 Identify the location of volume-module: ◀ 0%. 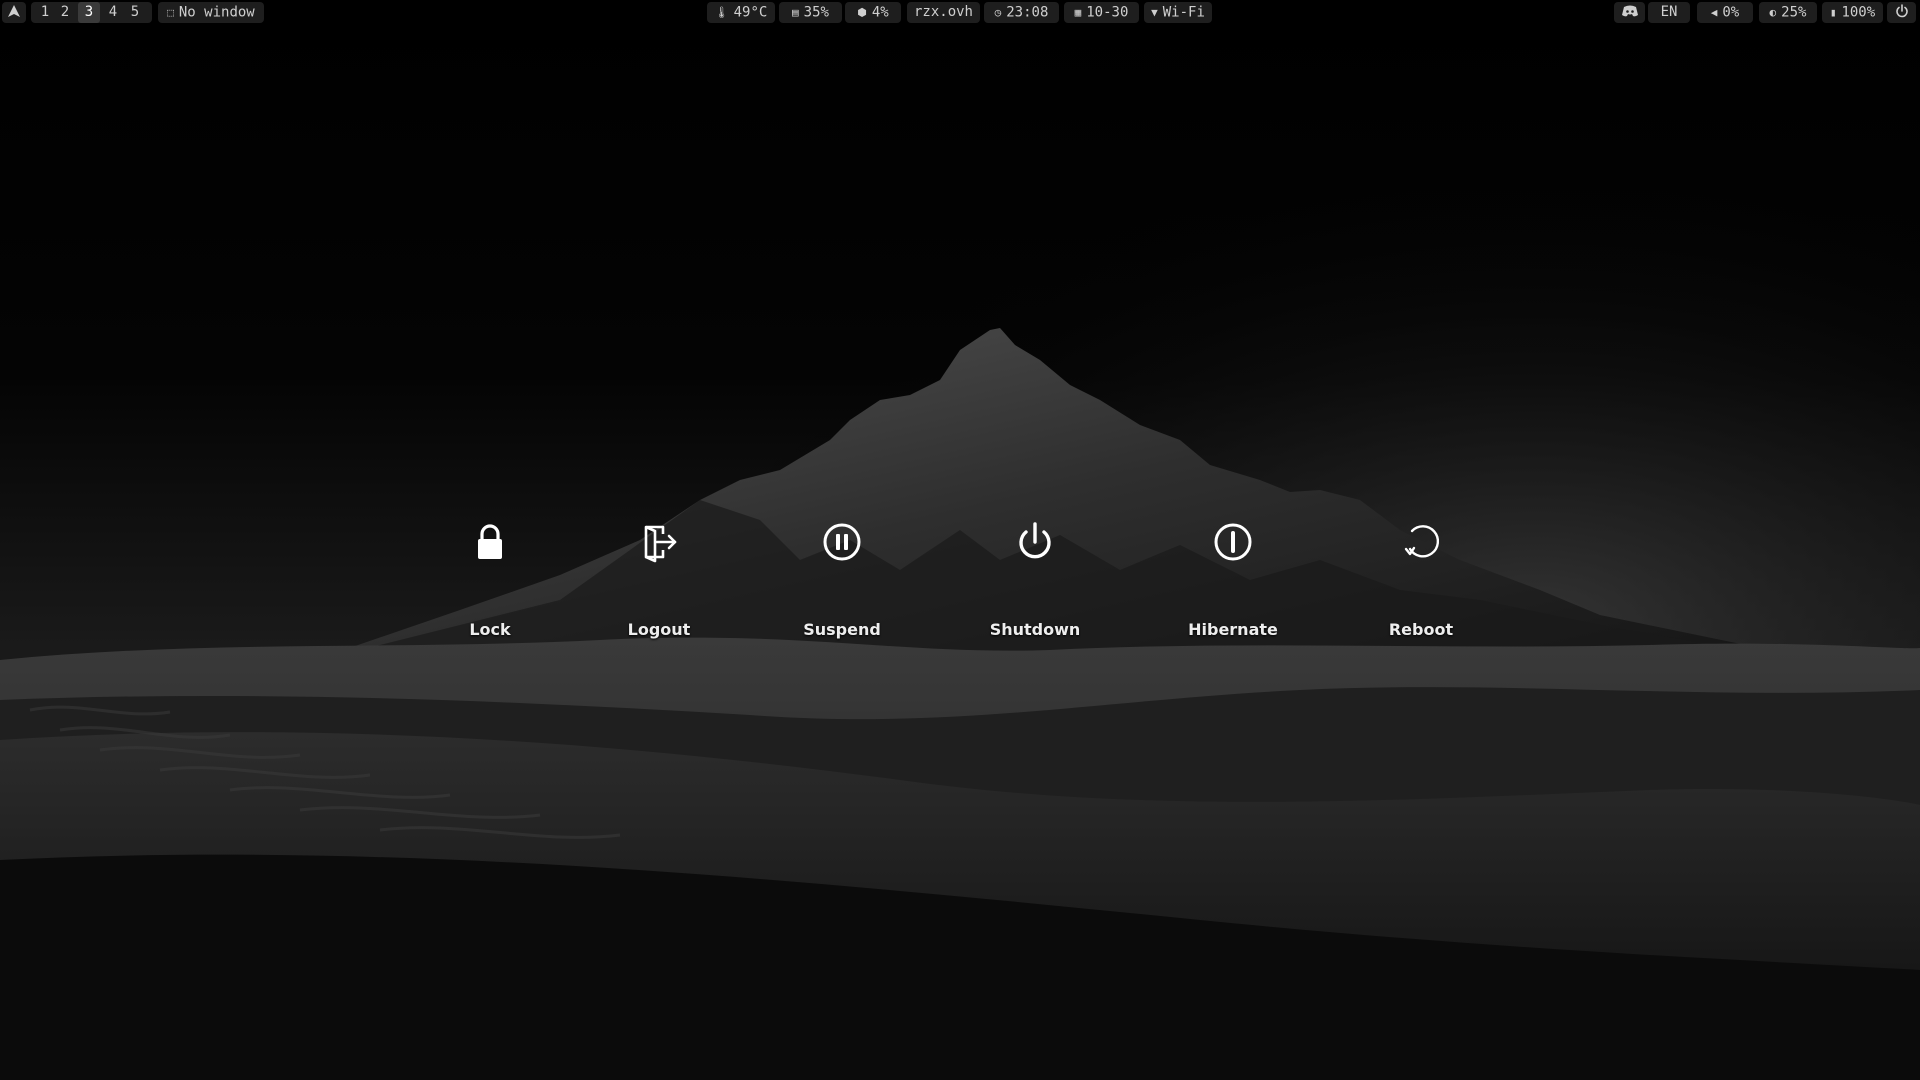
(1725, 12).